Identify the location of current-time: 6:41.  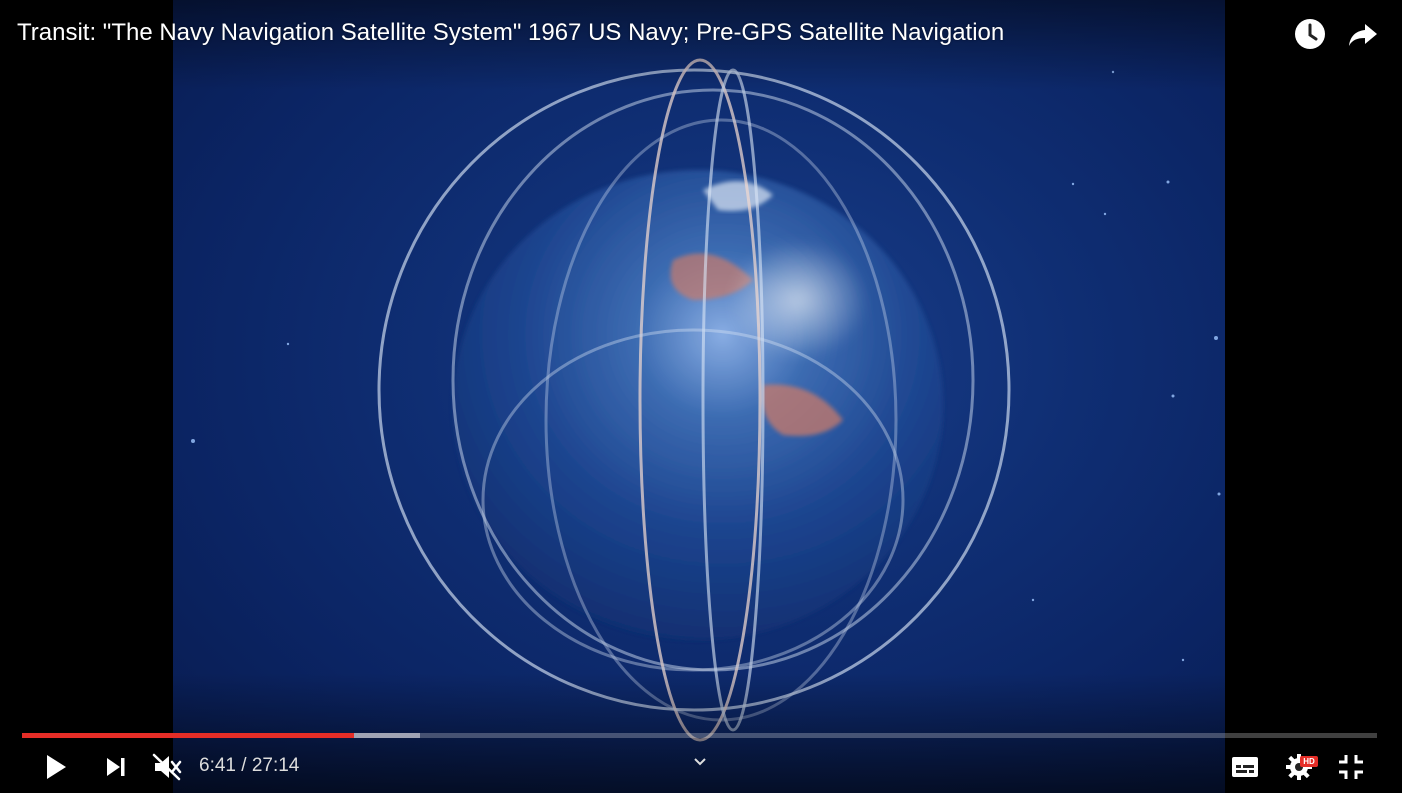
(217, 765).